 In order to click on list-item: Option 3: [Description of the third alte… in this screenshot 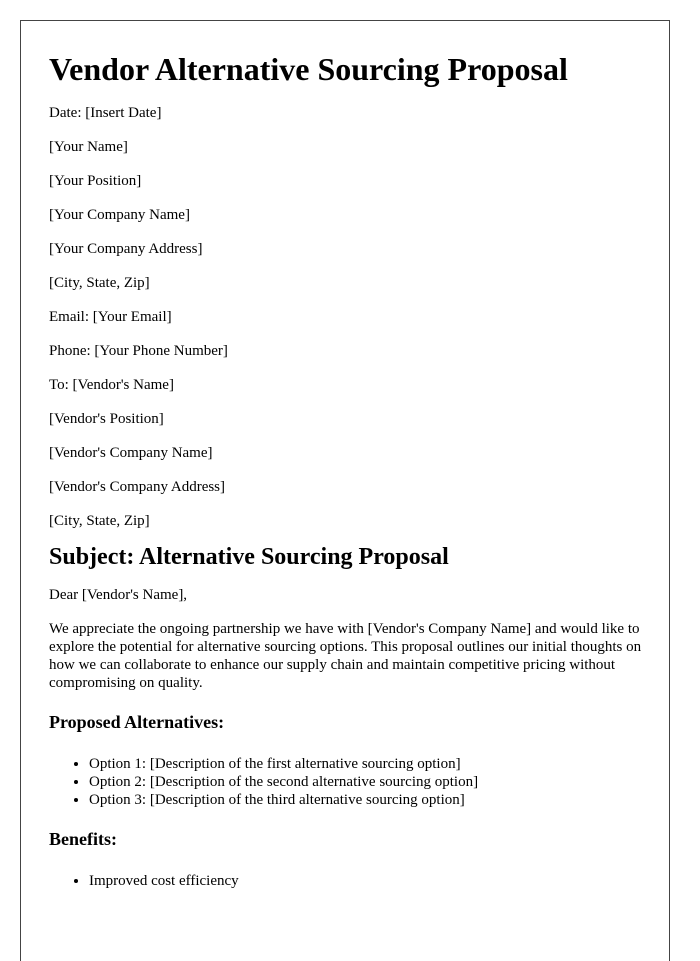, I will do `click(369, 800)`.